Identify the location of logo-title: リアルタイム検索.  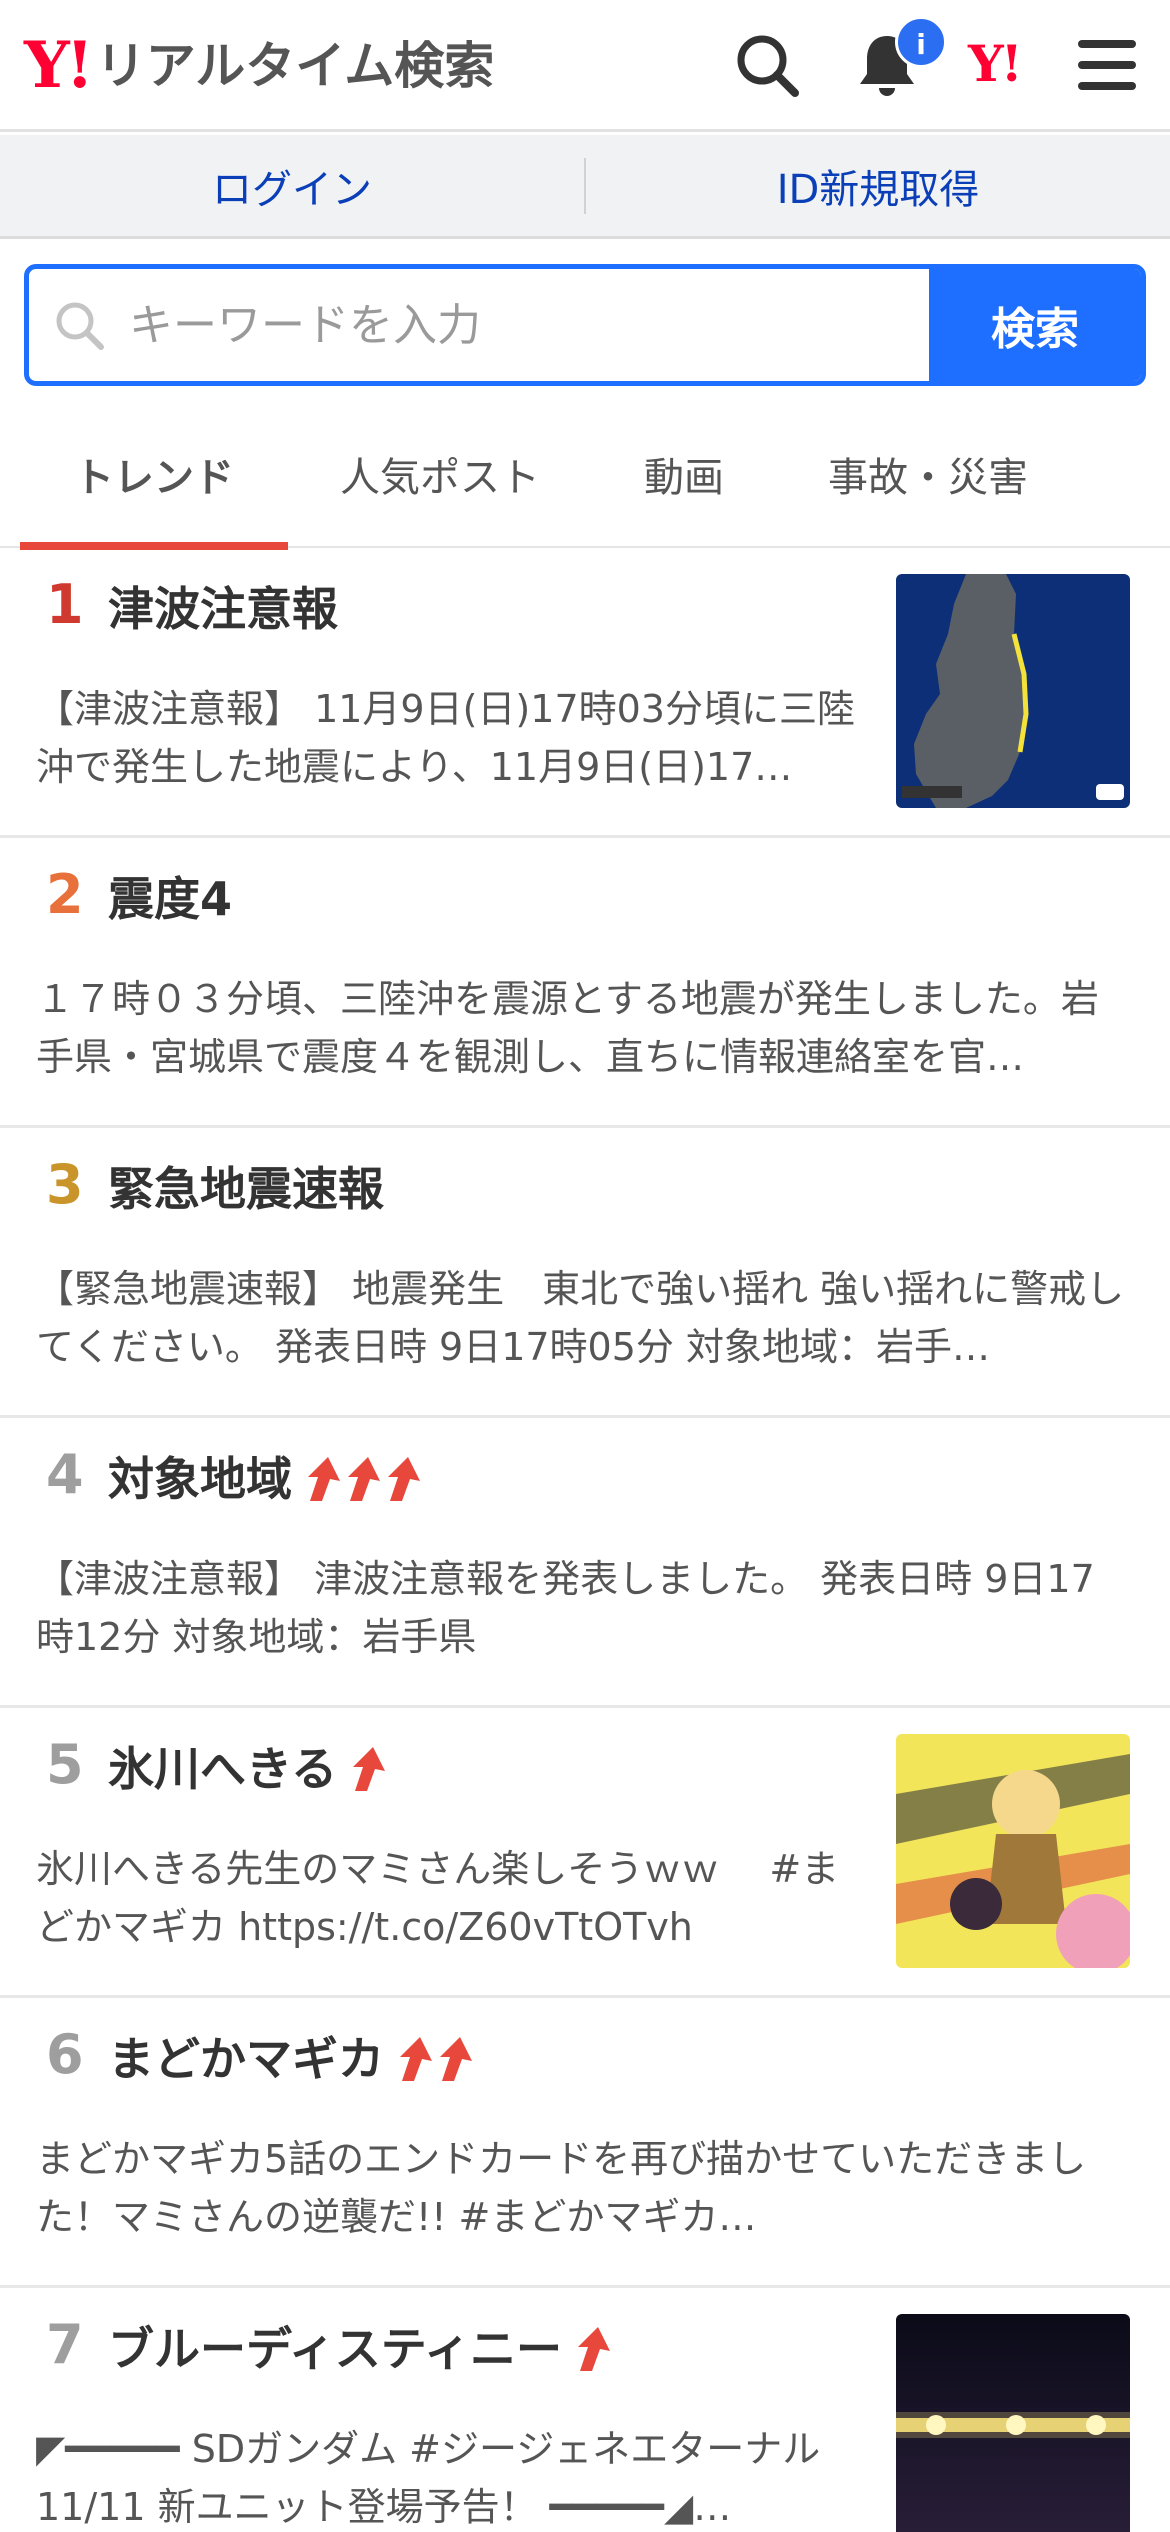
(295, 66).